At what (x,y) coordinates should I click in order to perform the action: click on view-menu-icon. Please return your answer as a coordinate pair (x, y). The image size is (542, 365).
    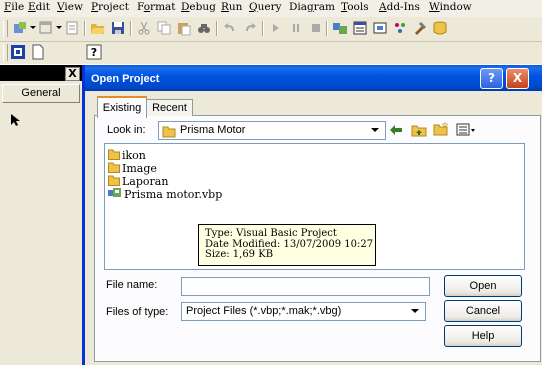
    Looking at the image, I should click on (466, 131).